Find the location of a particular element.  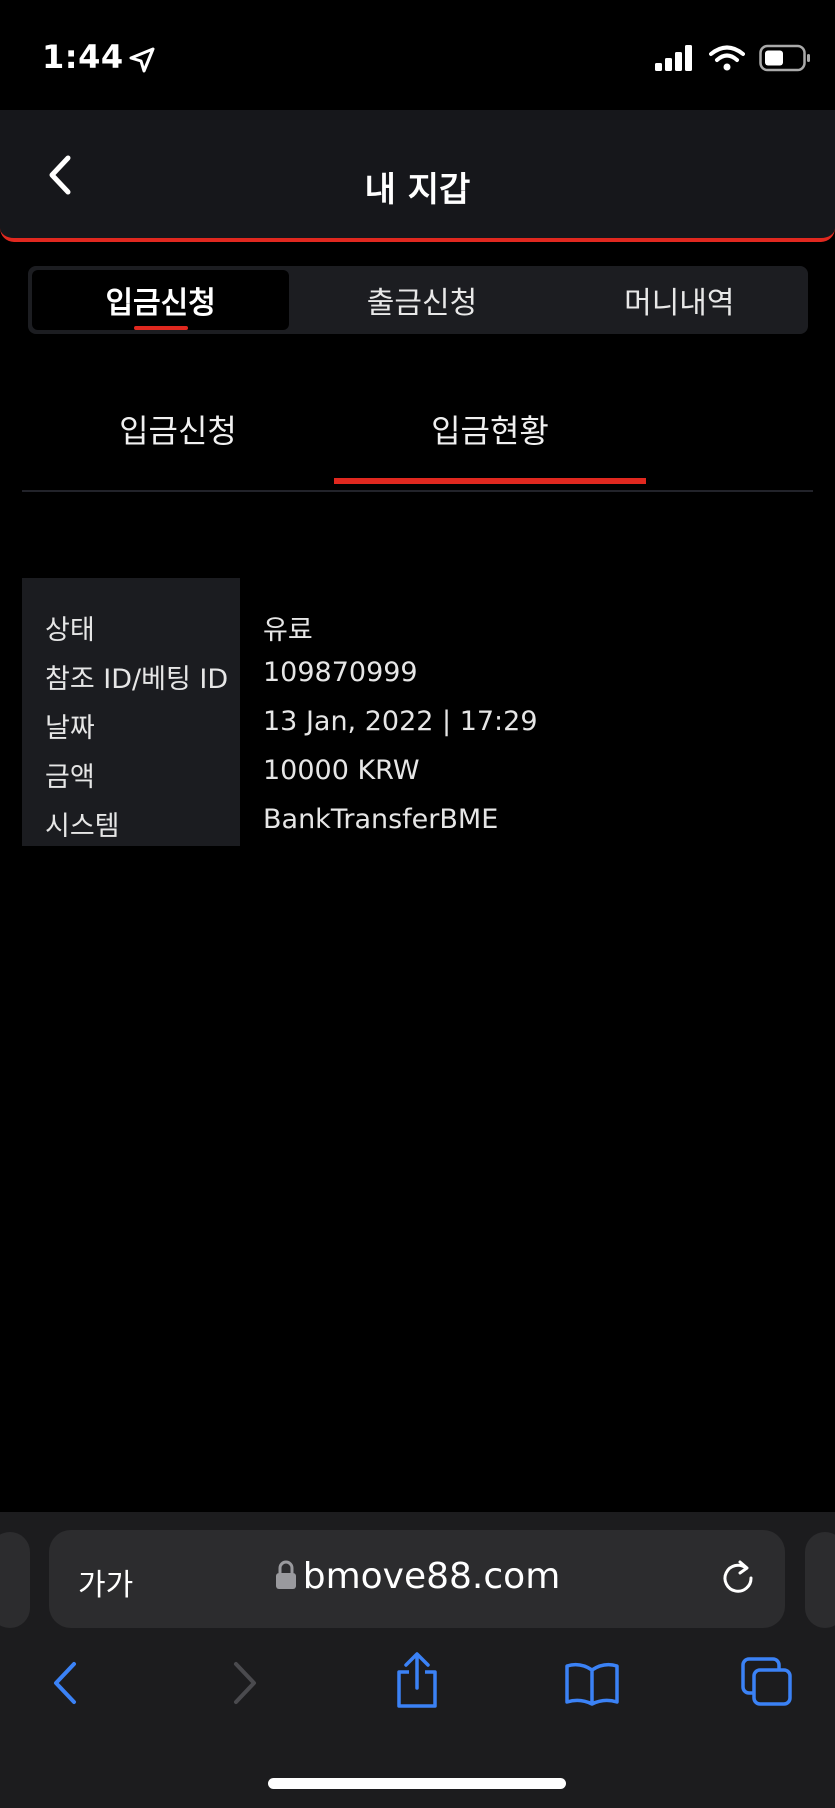

status-icons is located at coordinates (733, 58).